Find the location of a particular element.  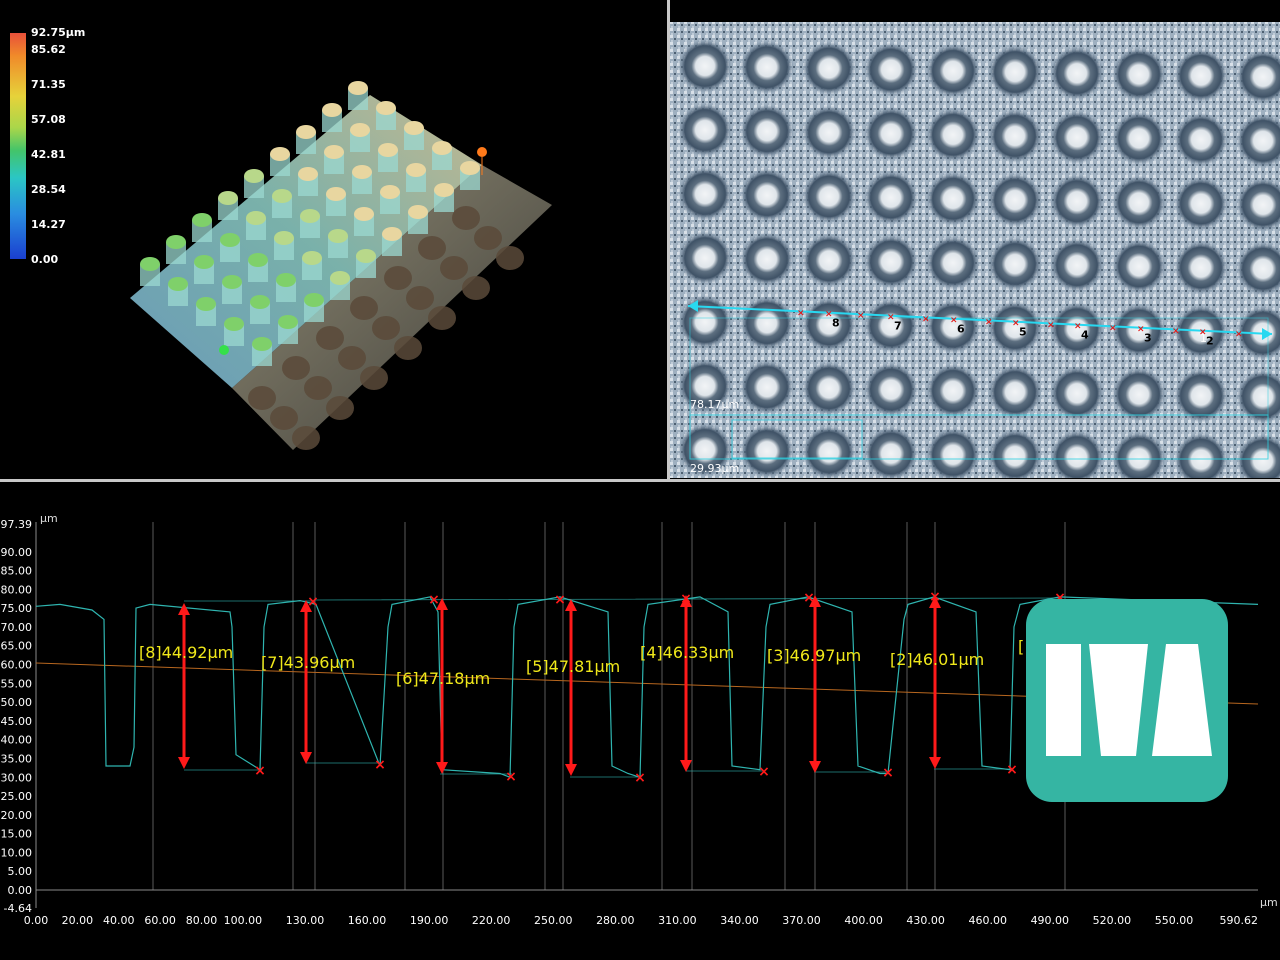

y-tick-label: 90.00 is located at coordinates (17, 552).